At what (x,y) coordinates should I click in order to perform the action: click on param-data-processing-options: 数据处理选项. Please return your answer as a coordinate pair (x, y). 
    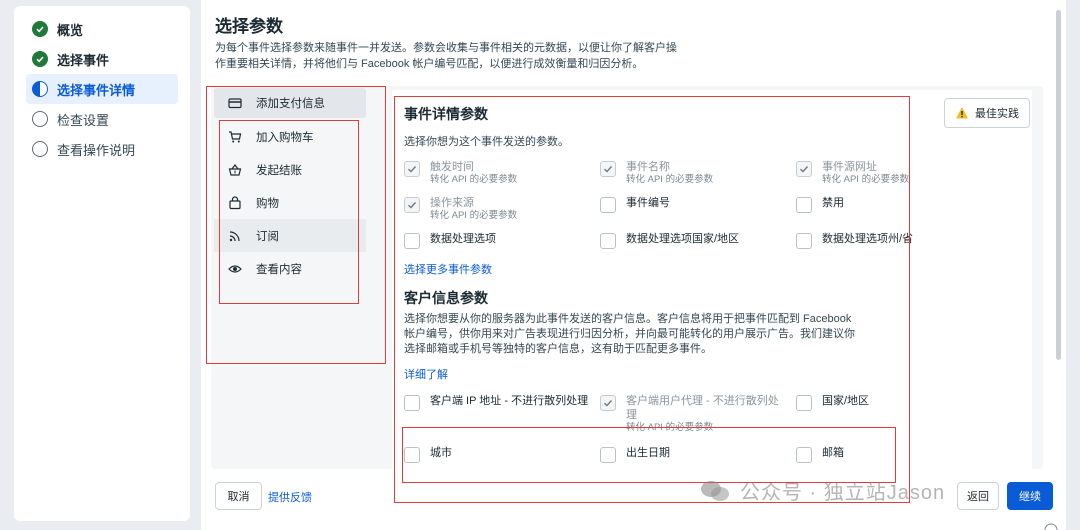
    Looking at the image, I should click on (502, 240).